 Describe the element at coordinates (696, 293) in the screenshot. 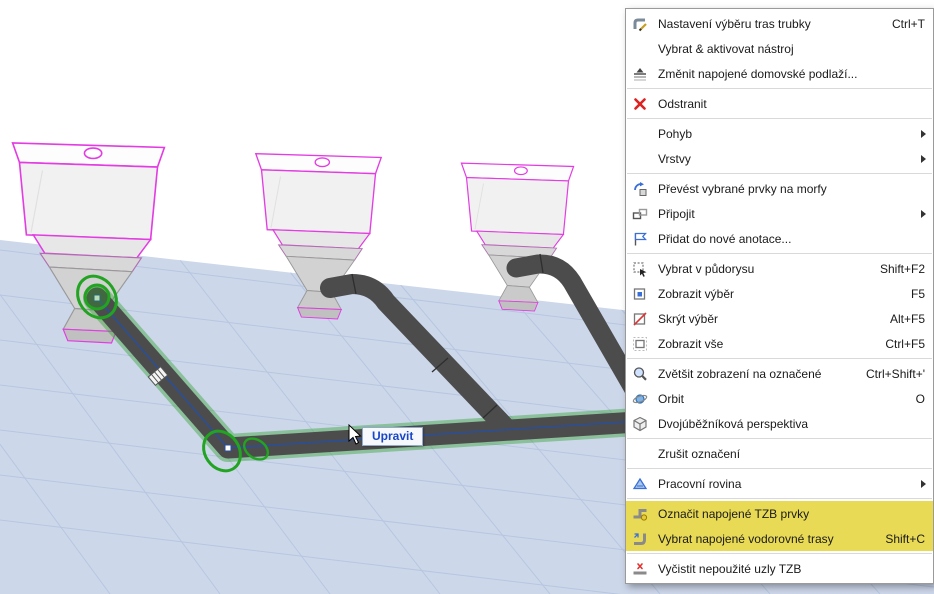

I see `menu-item-label: Zobrazit výběr` at that location.